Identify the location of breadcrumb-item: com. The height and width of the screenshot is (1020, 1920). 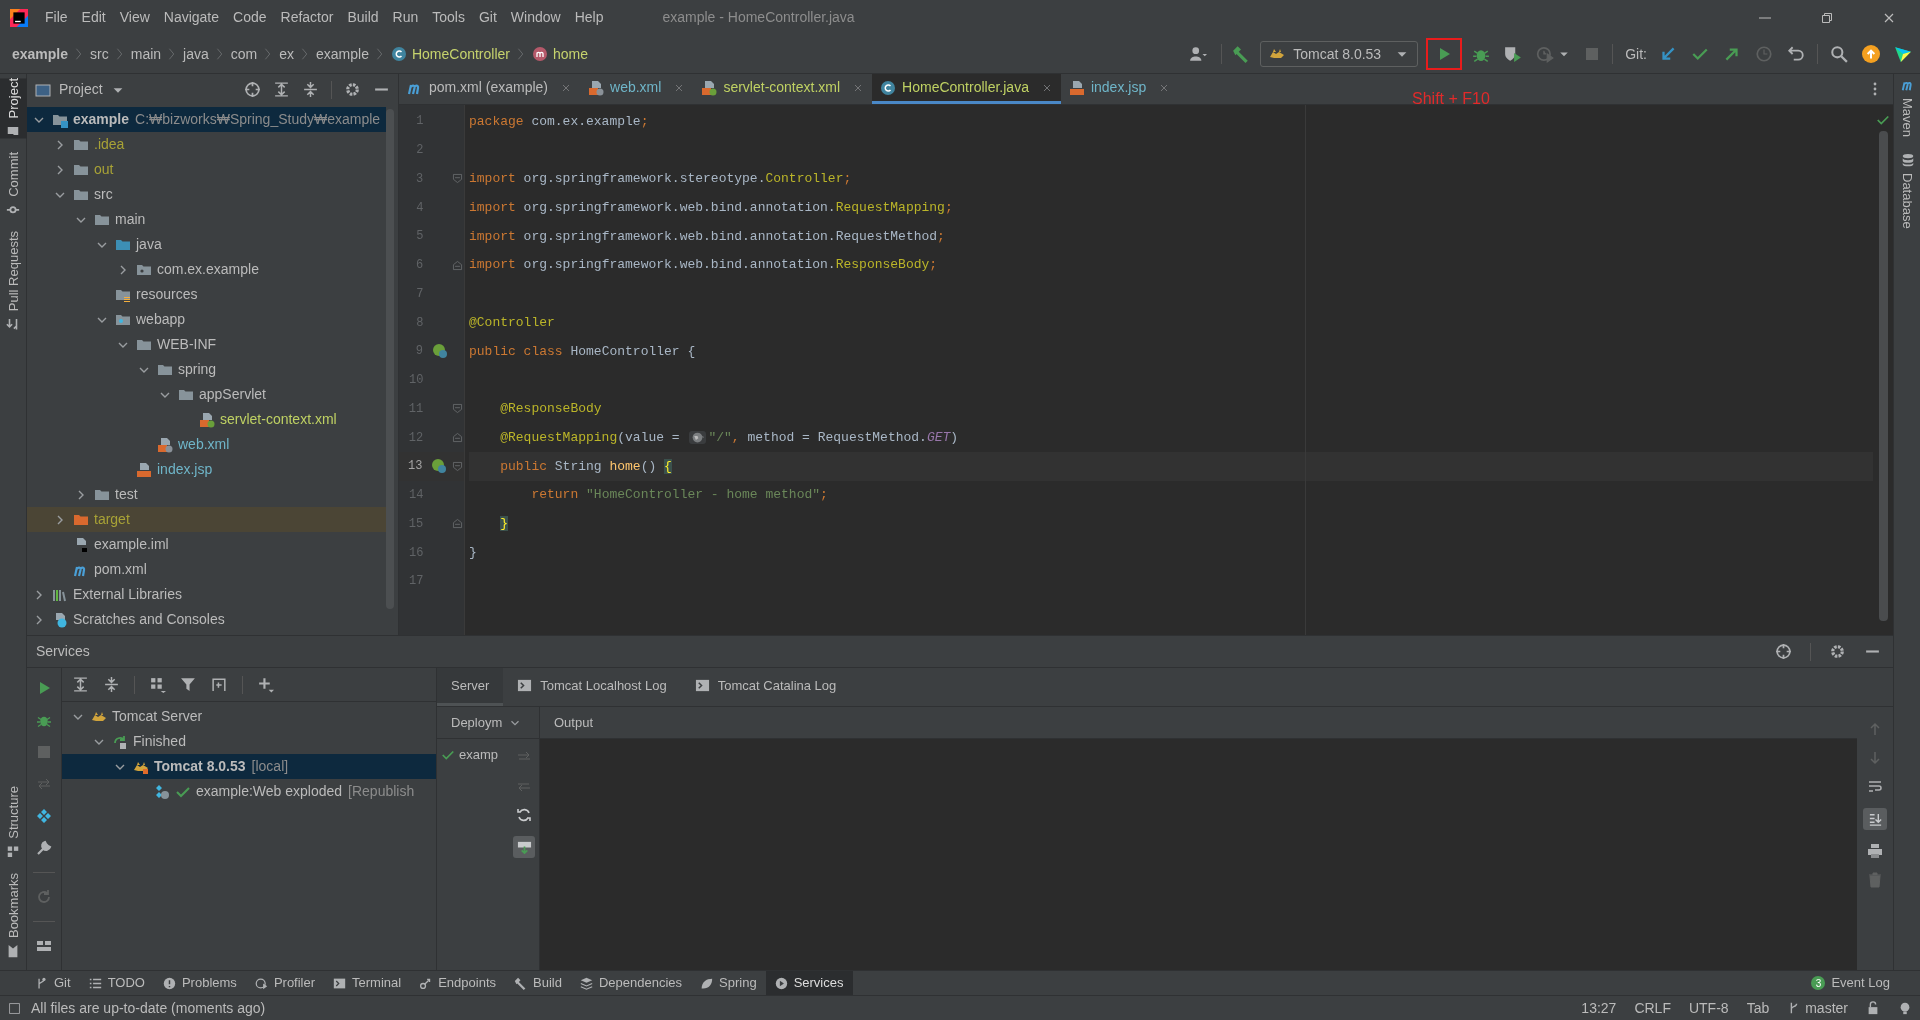
(244, 54).